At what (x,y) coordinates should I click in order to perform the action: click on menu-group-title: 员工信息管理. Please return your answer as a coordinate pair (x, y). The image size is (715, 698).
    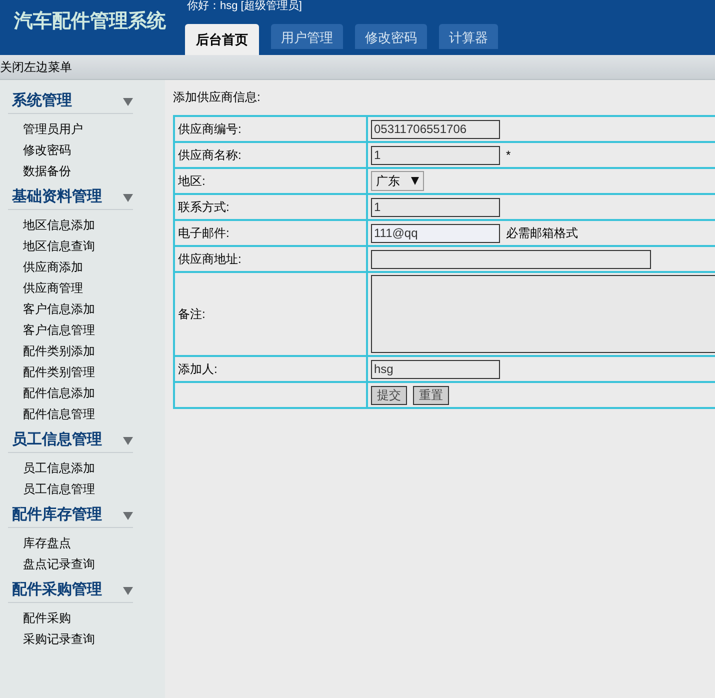
    Looking at the image, I should click on (55, 440).